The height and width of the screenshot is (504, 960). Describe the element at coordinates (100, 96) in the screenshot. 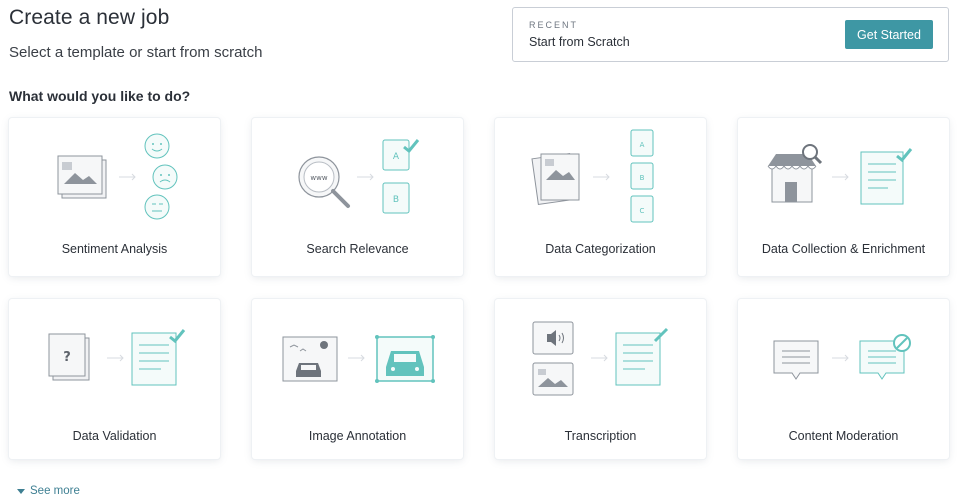

I see `section-heading: What would you like to do?` at that location.